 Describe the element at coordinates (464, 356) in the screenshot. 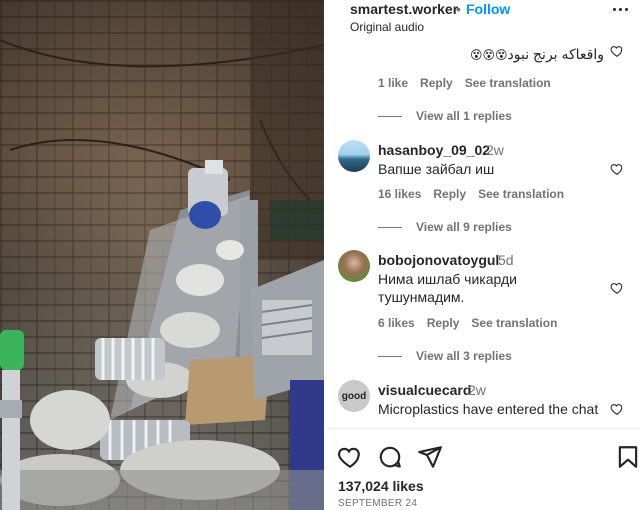

I see `view-replies-label: View all 3 replies` at that location.